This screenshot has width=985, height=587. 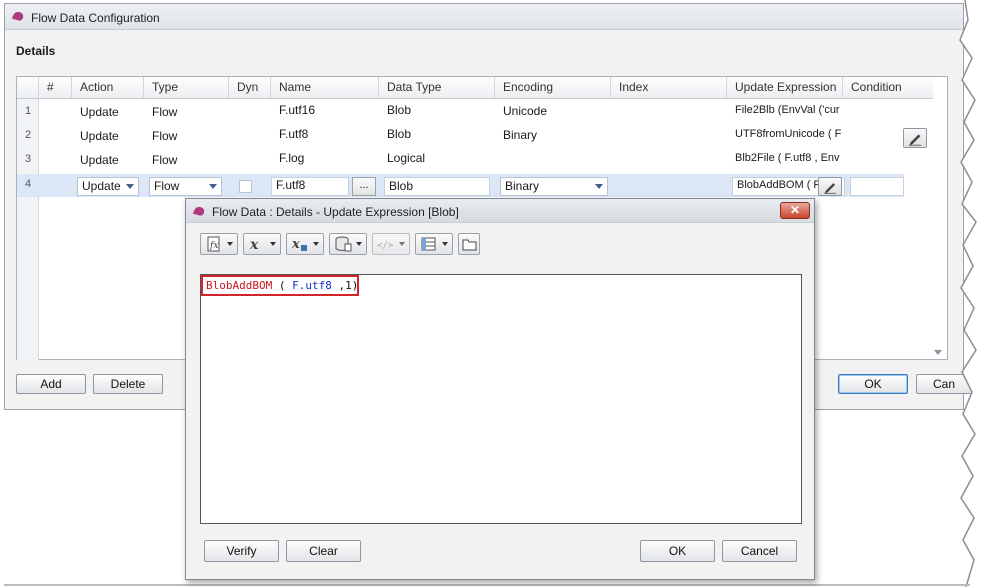 What do you see at coordinates (428, 244) in the screenshot?
I see `table-list-icon` at bounding box center [428, 244].